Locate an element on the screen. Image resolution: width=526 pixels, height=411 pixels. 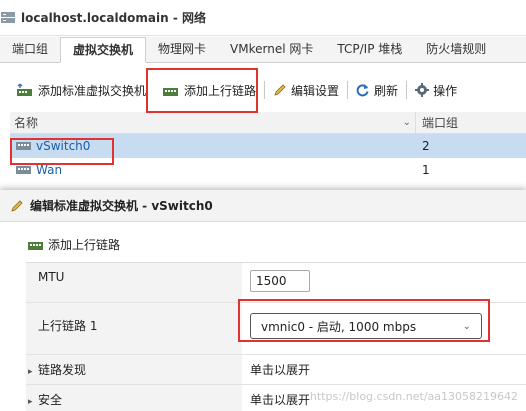
add-uplink-button: 添加上行链路 is located at coordinates (209, 90).